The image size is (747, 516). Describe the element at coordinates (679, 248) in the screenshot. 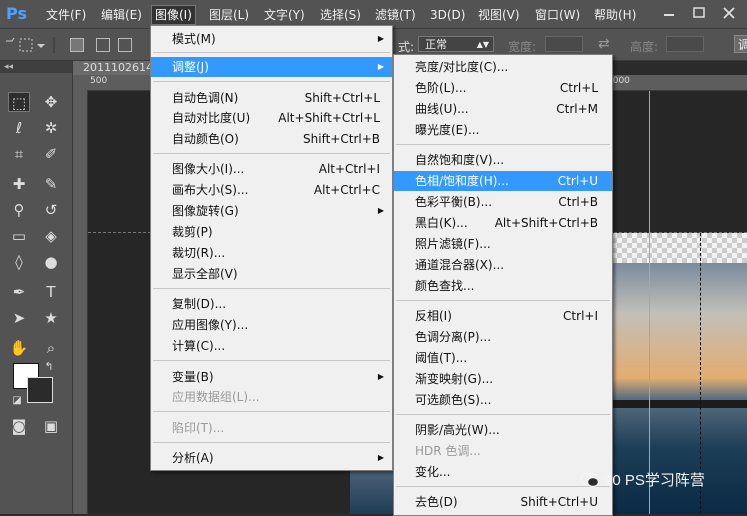

I see `transparency-checker` at that location.